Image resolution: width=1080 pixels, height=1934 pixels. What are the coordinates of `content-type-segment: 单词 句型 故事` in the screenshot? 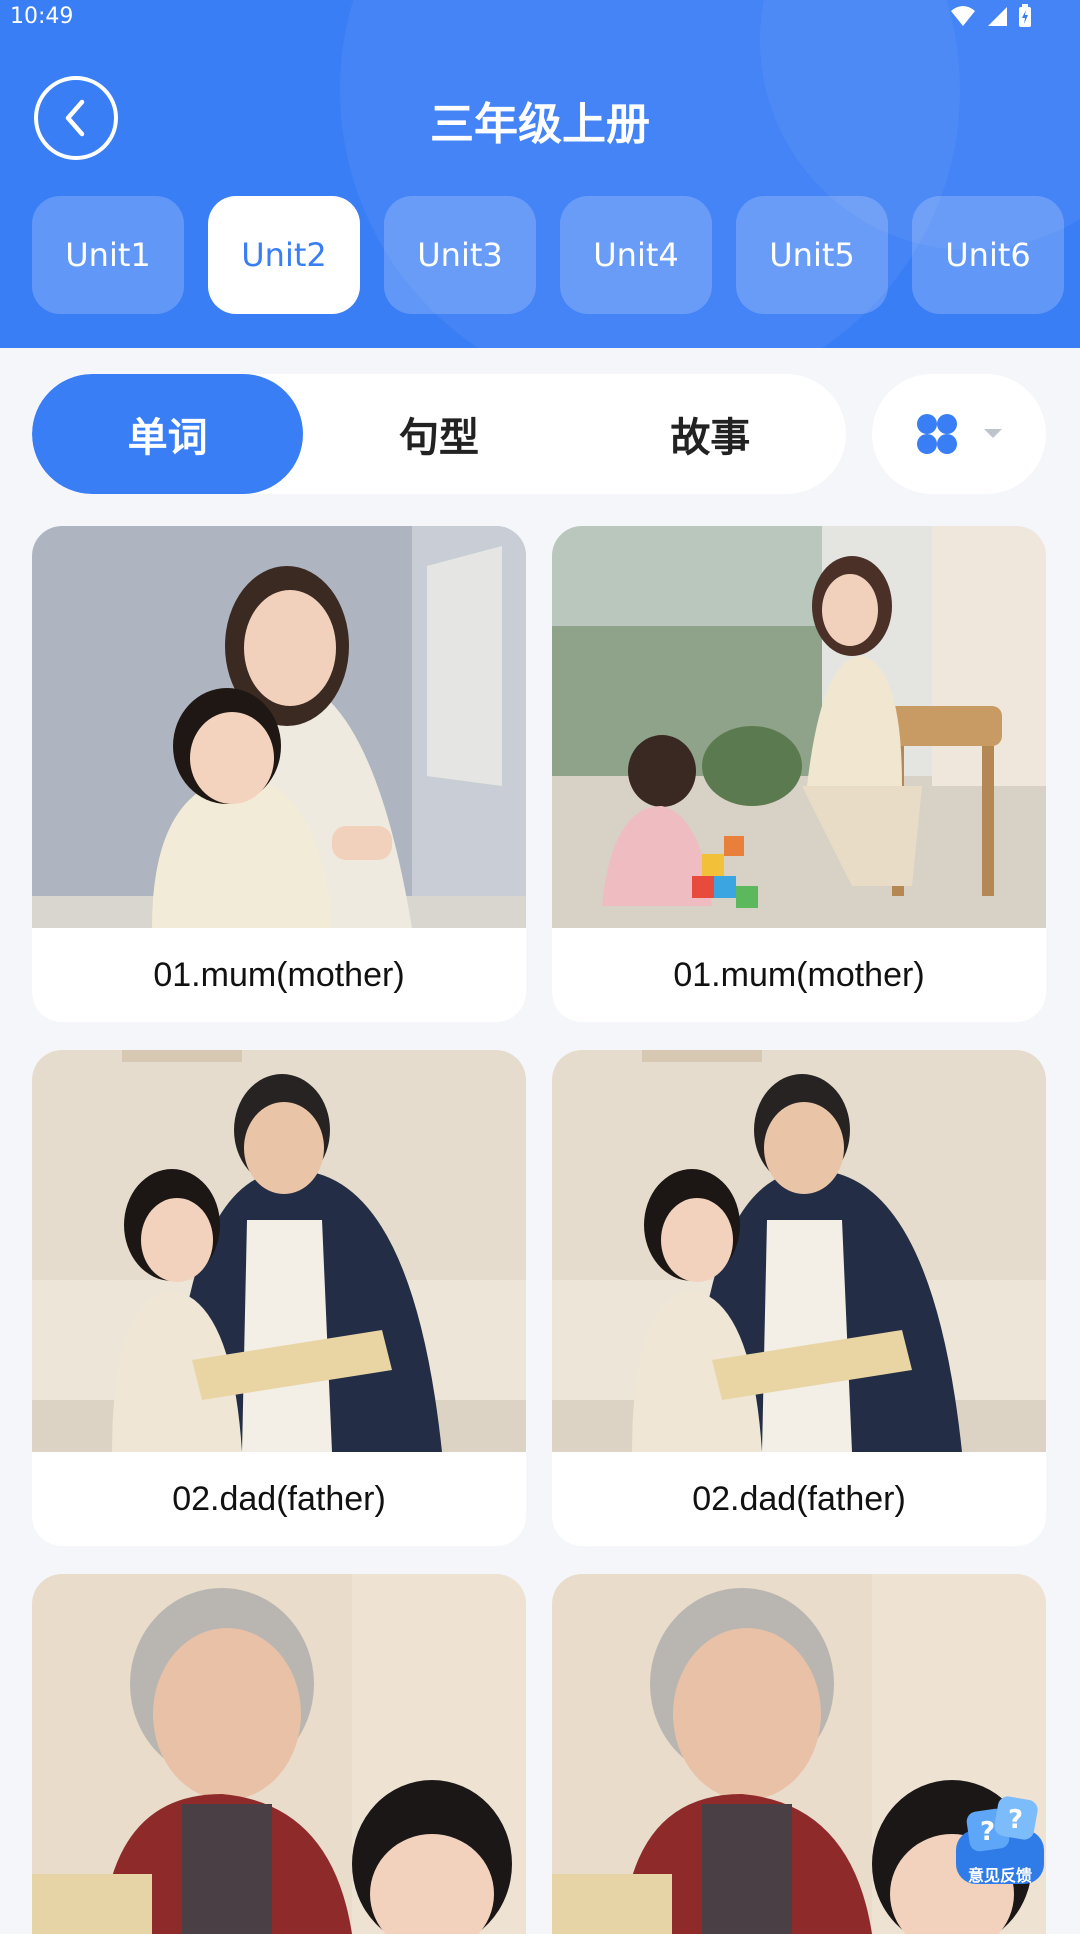 It's located at (439, 434).